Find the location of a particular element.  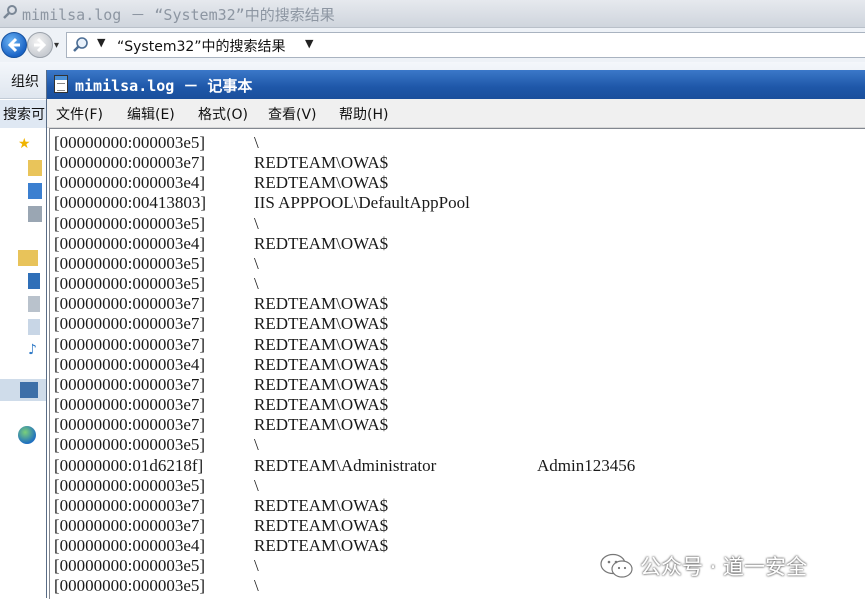

back-button is located at coordinates (14, 45).